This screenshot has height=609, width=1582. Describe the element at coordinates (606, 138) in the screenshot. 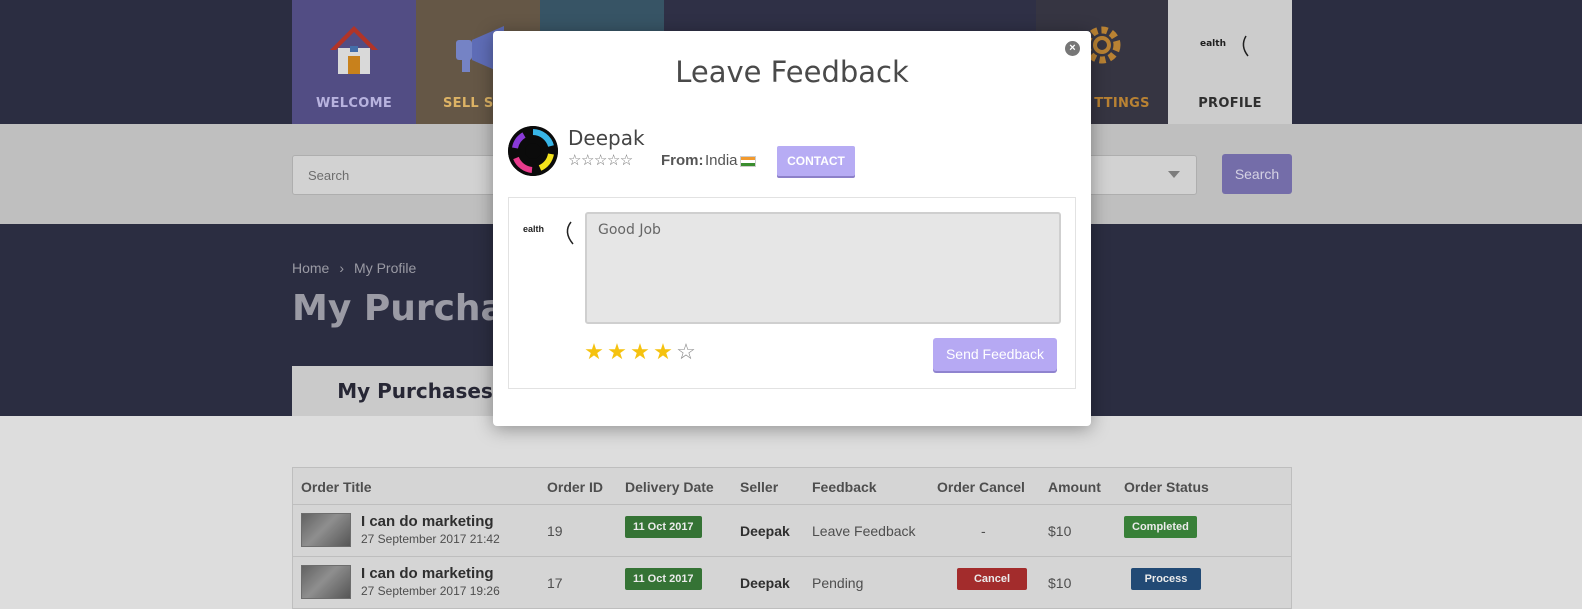

I see `seller-name: Deepak` at that location.